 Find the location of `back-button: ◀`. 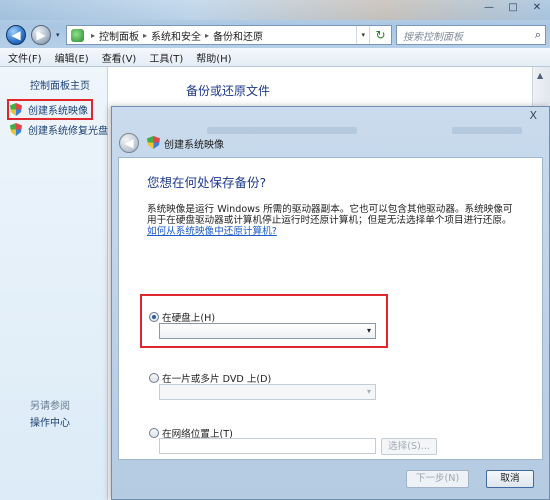

back-button: ◀ is located at coordinates (16, 35).